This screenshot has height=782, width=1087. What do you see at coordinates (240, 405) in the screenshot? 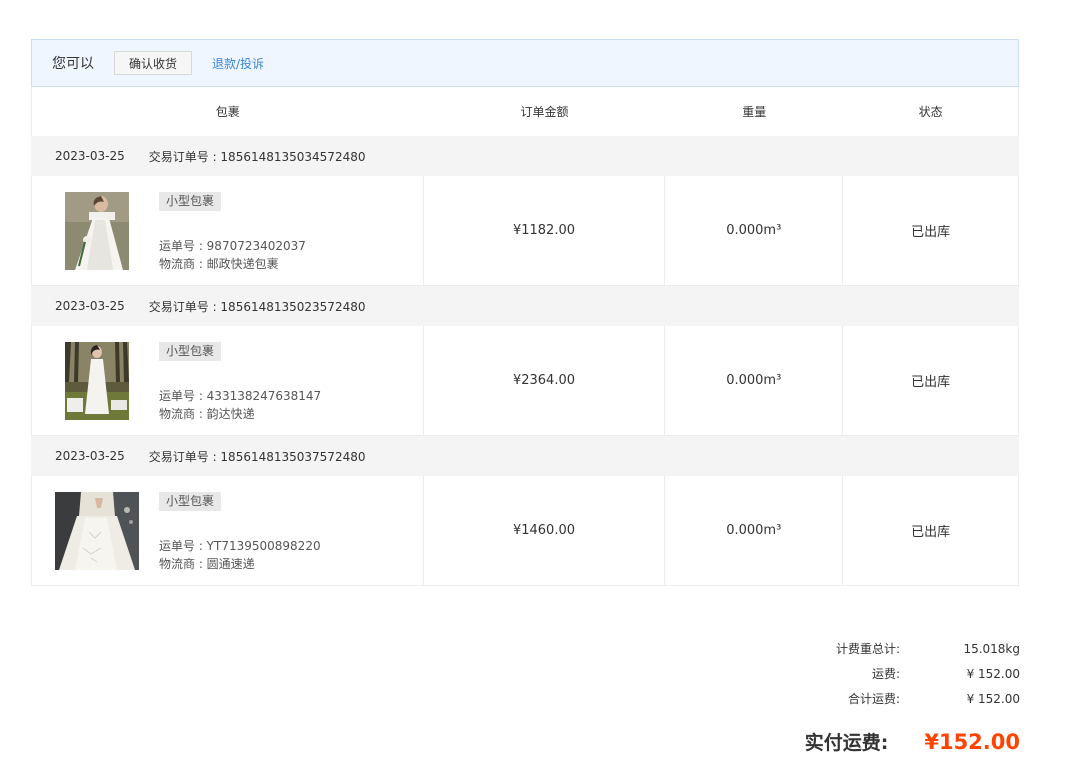
I see `package-meta: 运单号 : 433138247638147 物流商 : 韵达快递` at bounding box center [240, 405].